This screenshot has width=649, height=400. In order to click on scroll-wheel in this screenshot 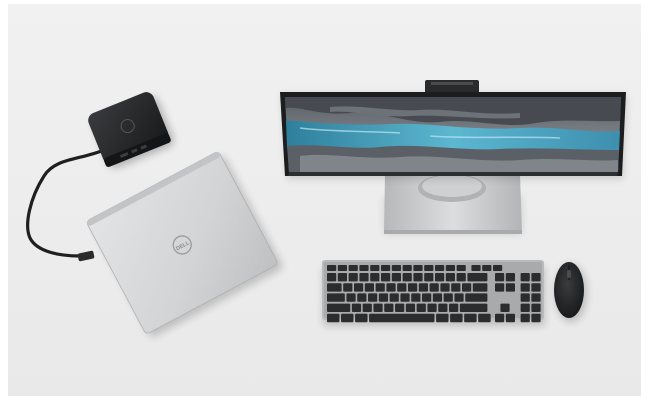, I will do `click(569, 274)`.